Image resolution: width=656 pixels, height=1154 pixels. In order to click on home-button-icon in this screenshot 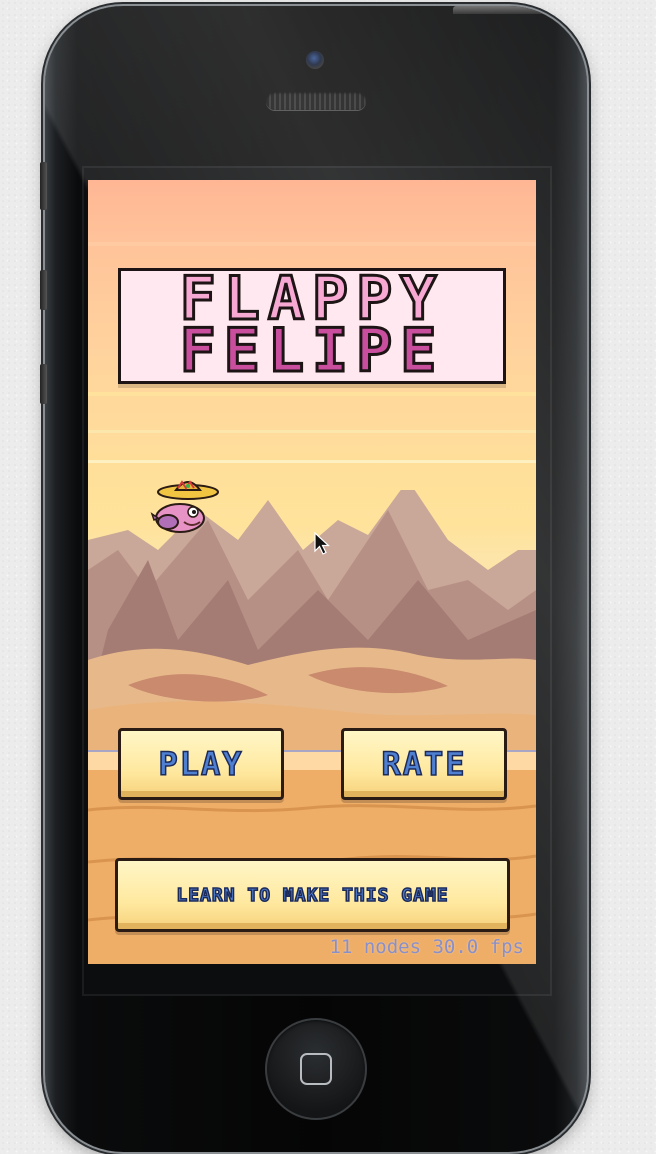, I will do `click(316, 1069)`.